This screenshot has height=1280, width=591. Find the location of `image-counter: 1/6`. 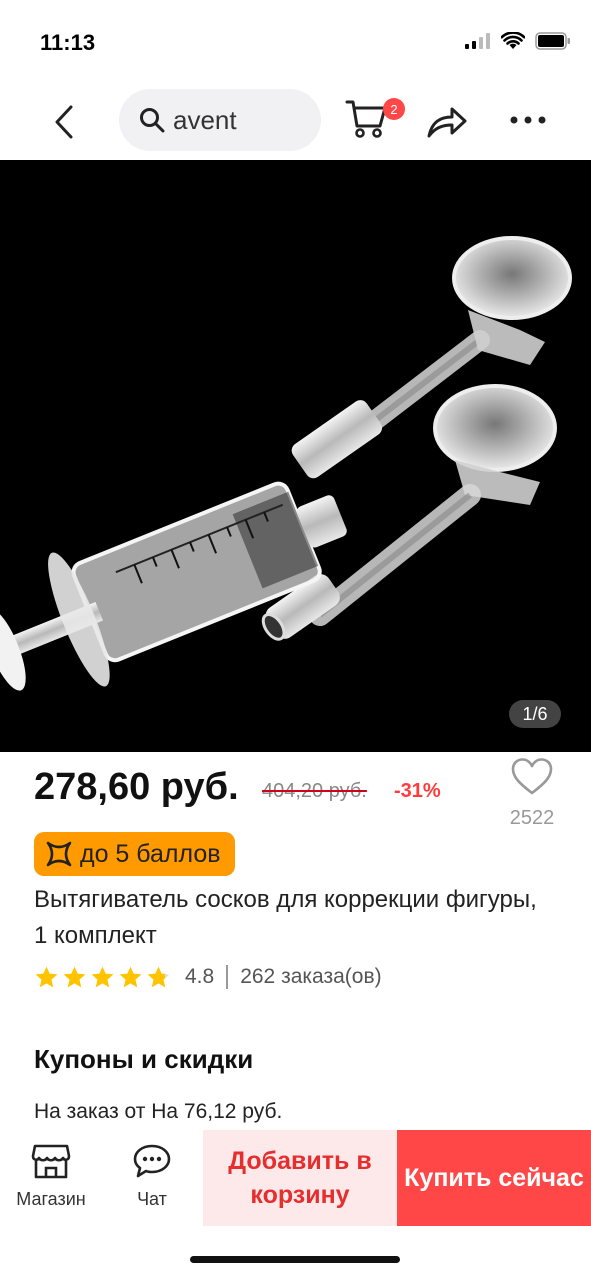

image-counter: 1/6 is located at coordinates (535, 714).